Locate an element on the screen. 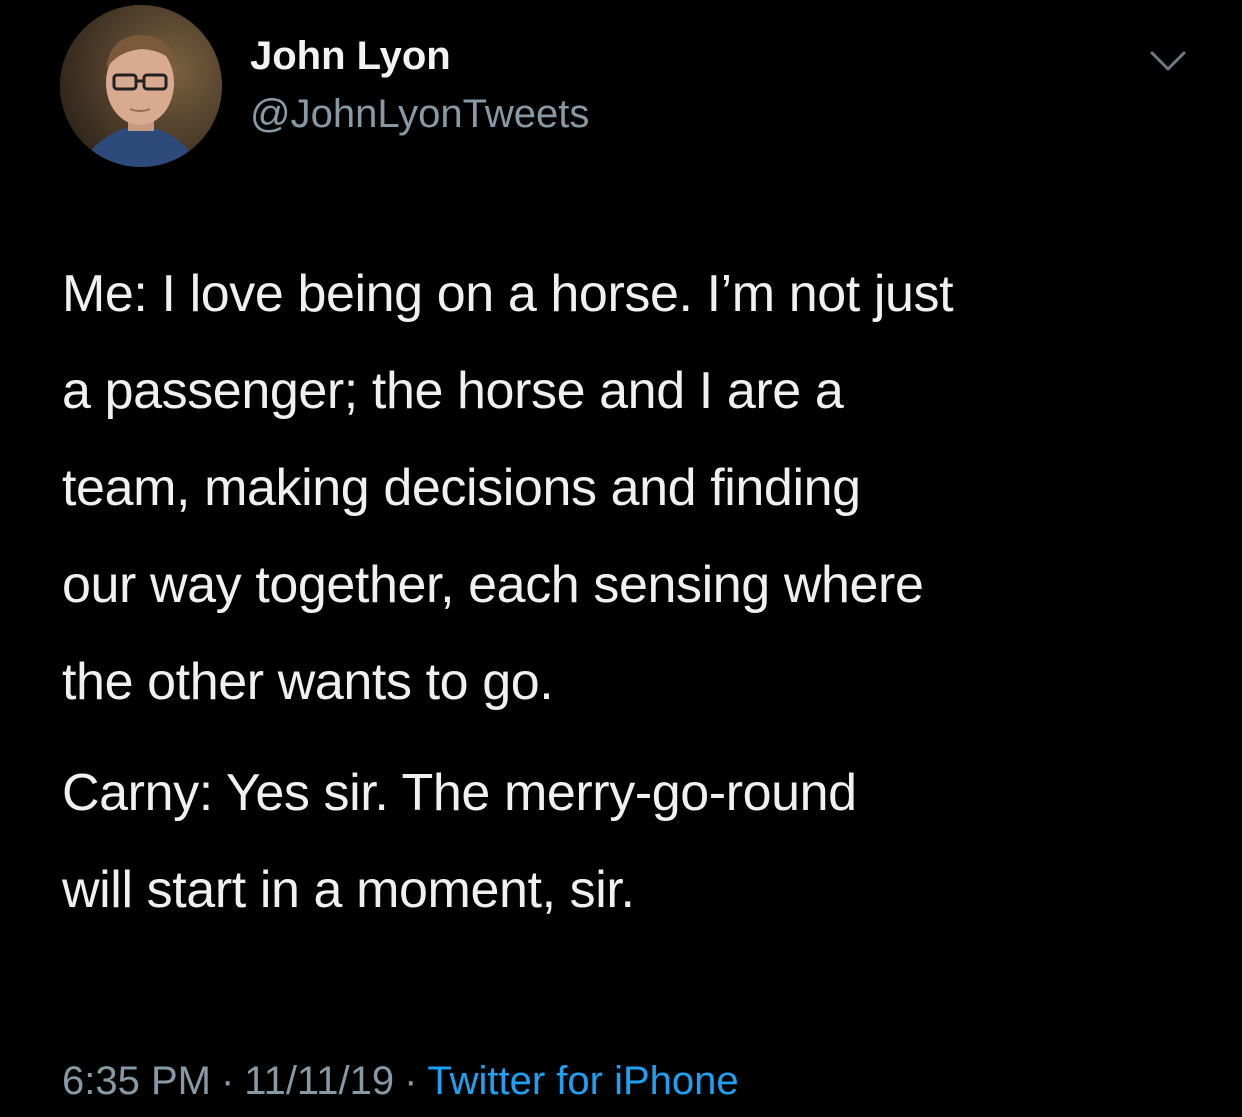 The height and width of the screenshot is (1117, 1242). avatar is located at coordinates (141, 86).